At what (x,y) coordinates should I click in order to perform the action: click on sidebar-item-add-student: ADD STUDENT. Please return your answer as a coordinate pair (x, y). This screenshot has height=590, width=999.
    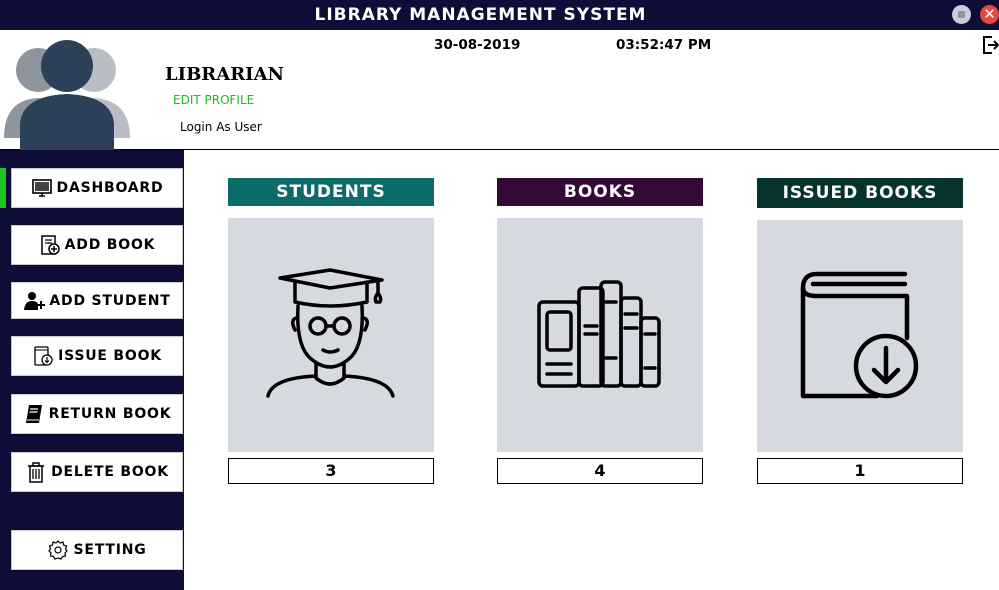
    Looking at the image, I should click on (97, 300).